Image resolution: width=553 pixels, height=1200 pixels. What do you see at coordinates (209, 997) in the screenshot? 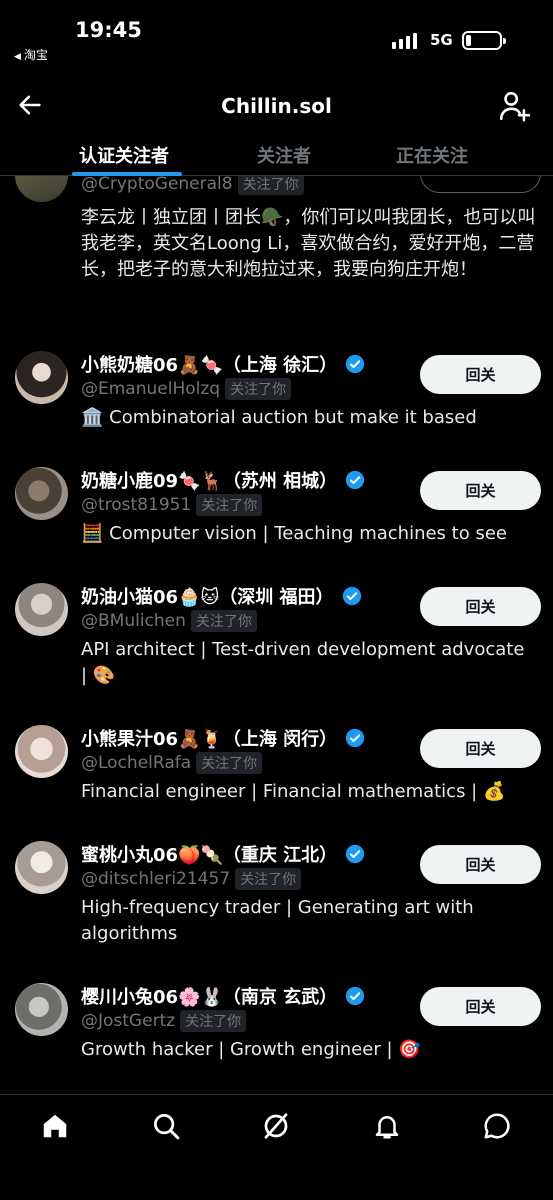
I see `user-name: 樱川小兔06🌸🐰（南京 玄武）` at bounding box center [209, 997].